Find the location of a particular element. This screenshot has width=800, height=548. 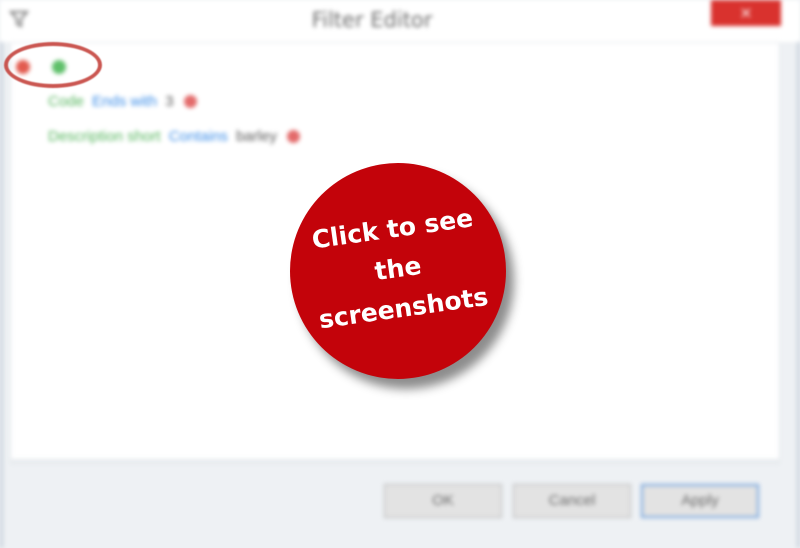

badge-text: Click to see the screenshots is located at coordinates (398, 269).